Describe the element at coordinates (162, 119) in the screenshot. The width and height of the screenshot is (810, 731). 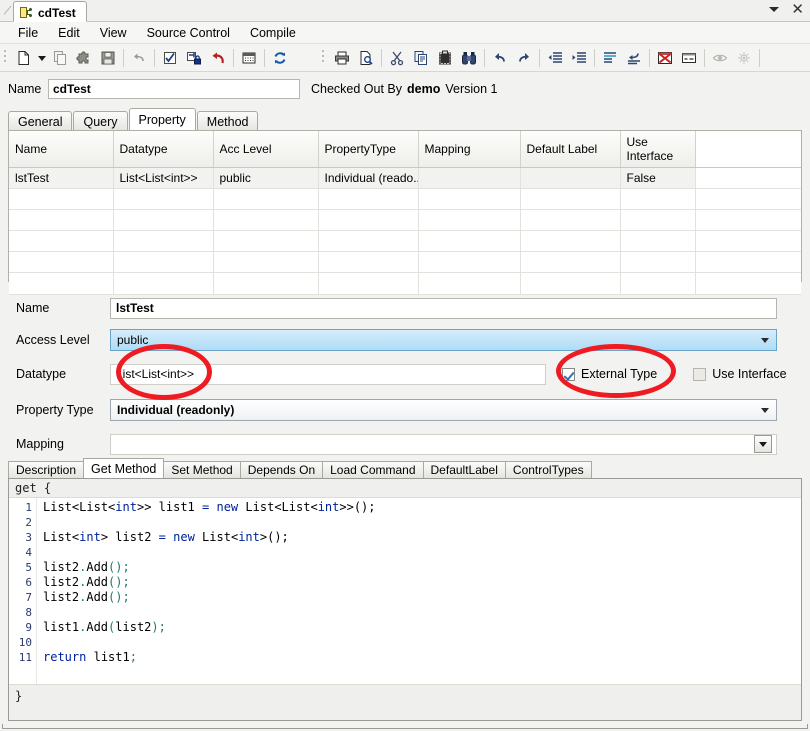
I see `tab-property: Property` at that location.